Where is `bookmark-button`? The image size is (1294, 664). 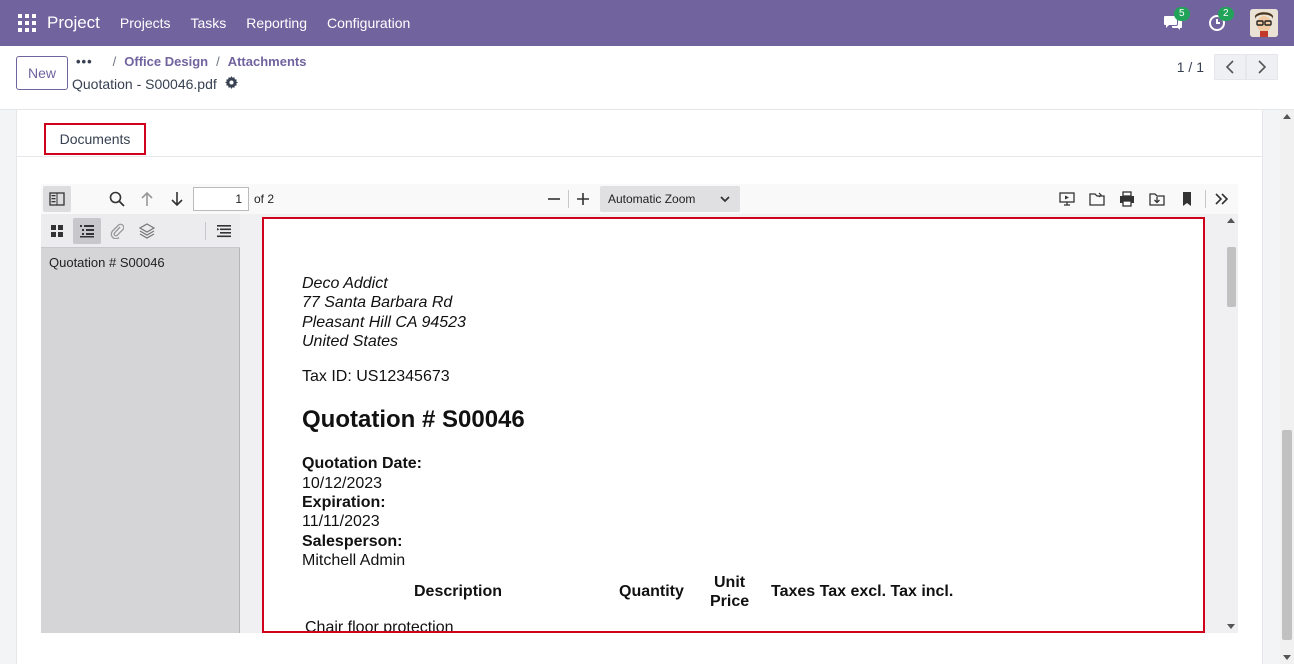
bookmark-button is located at coordinates (1187, 199).